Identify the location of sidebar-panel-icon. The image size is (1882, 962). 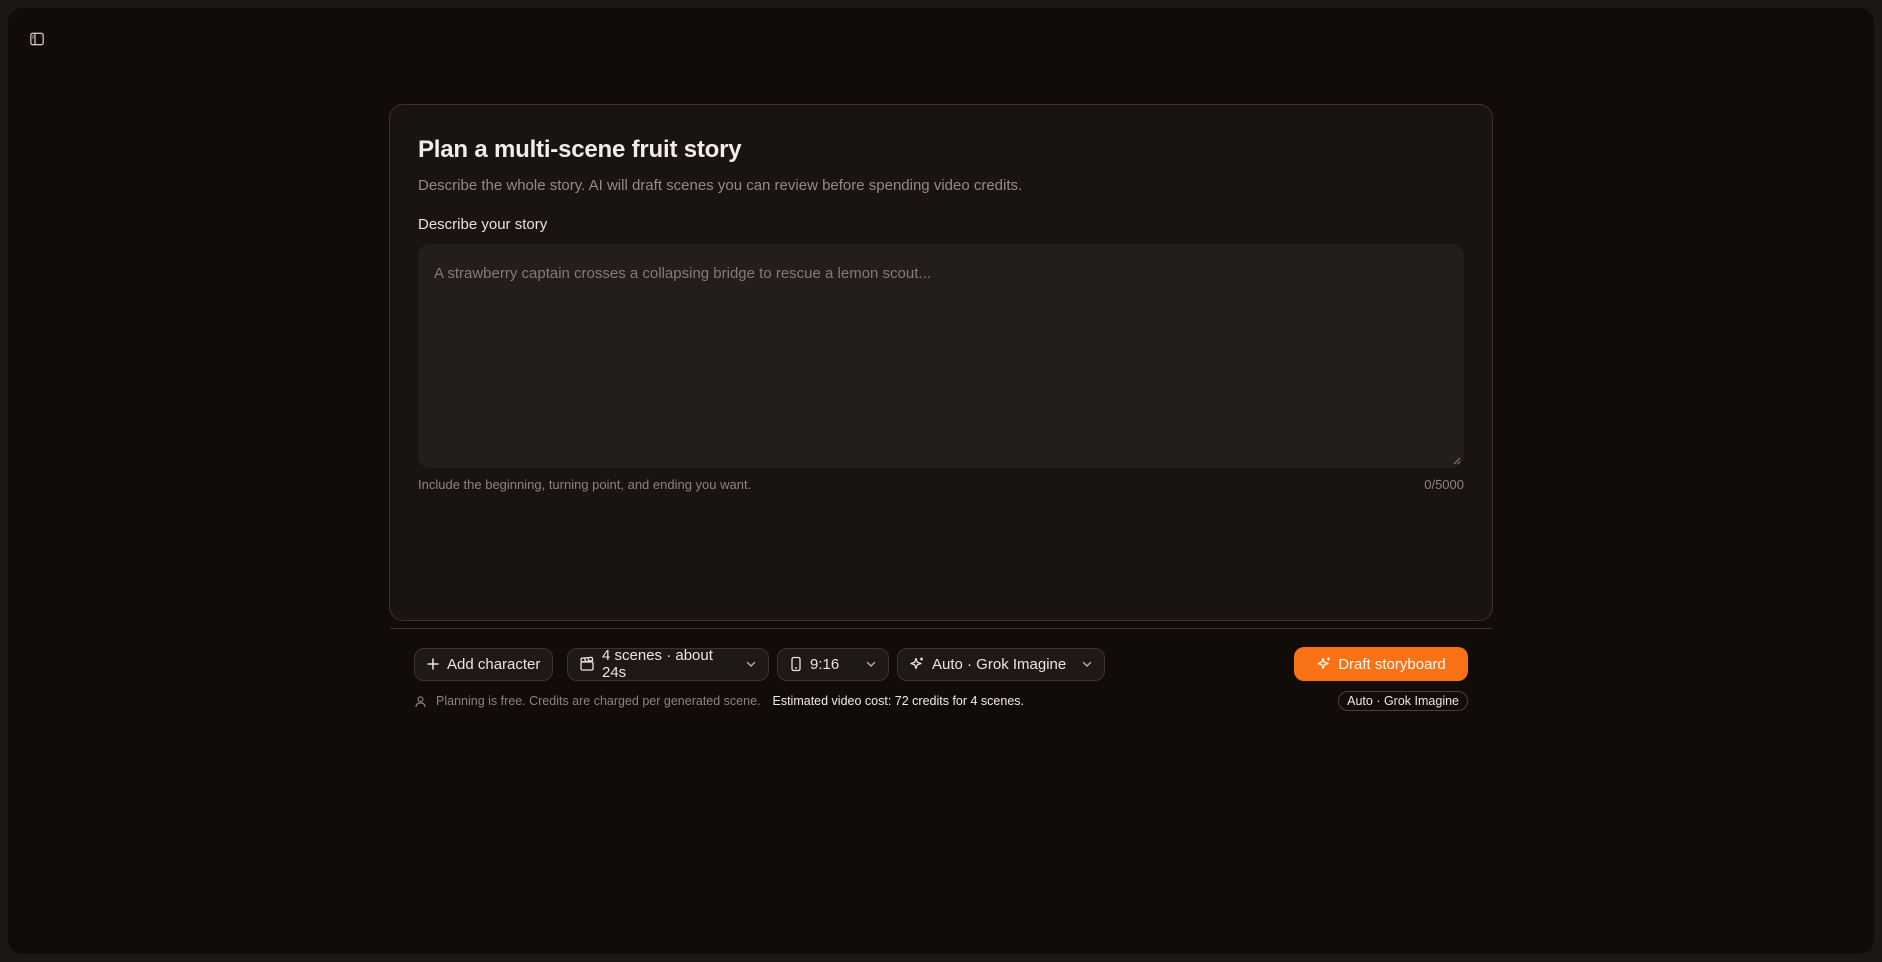
(37, 39).